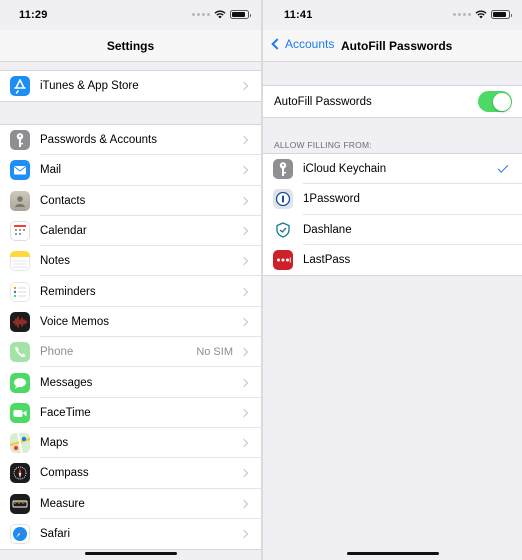 This screenshot has width=522, height=560. I want to click on reminders-icon, so click(20, 291).